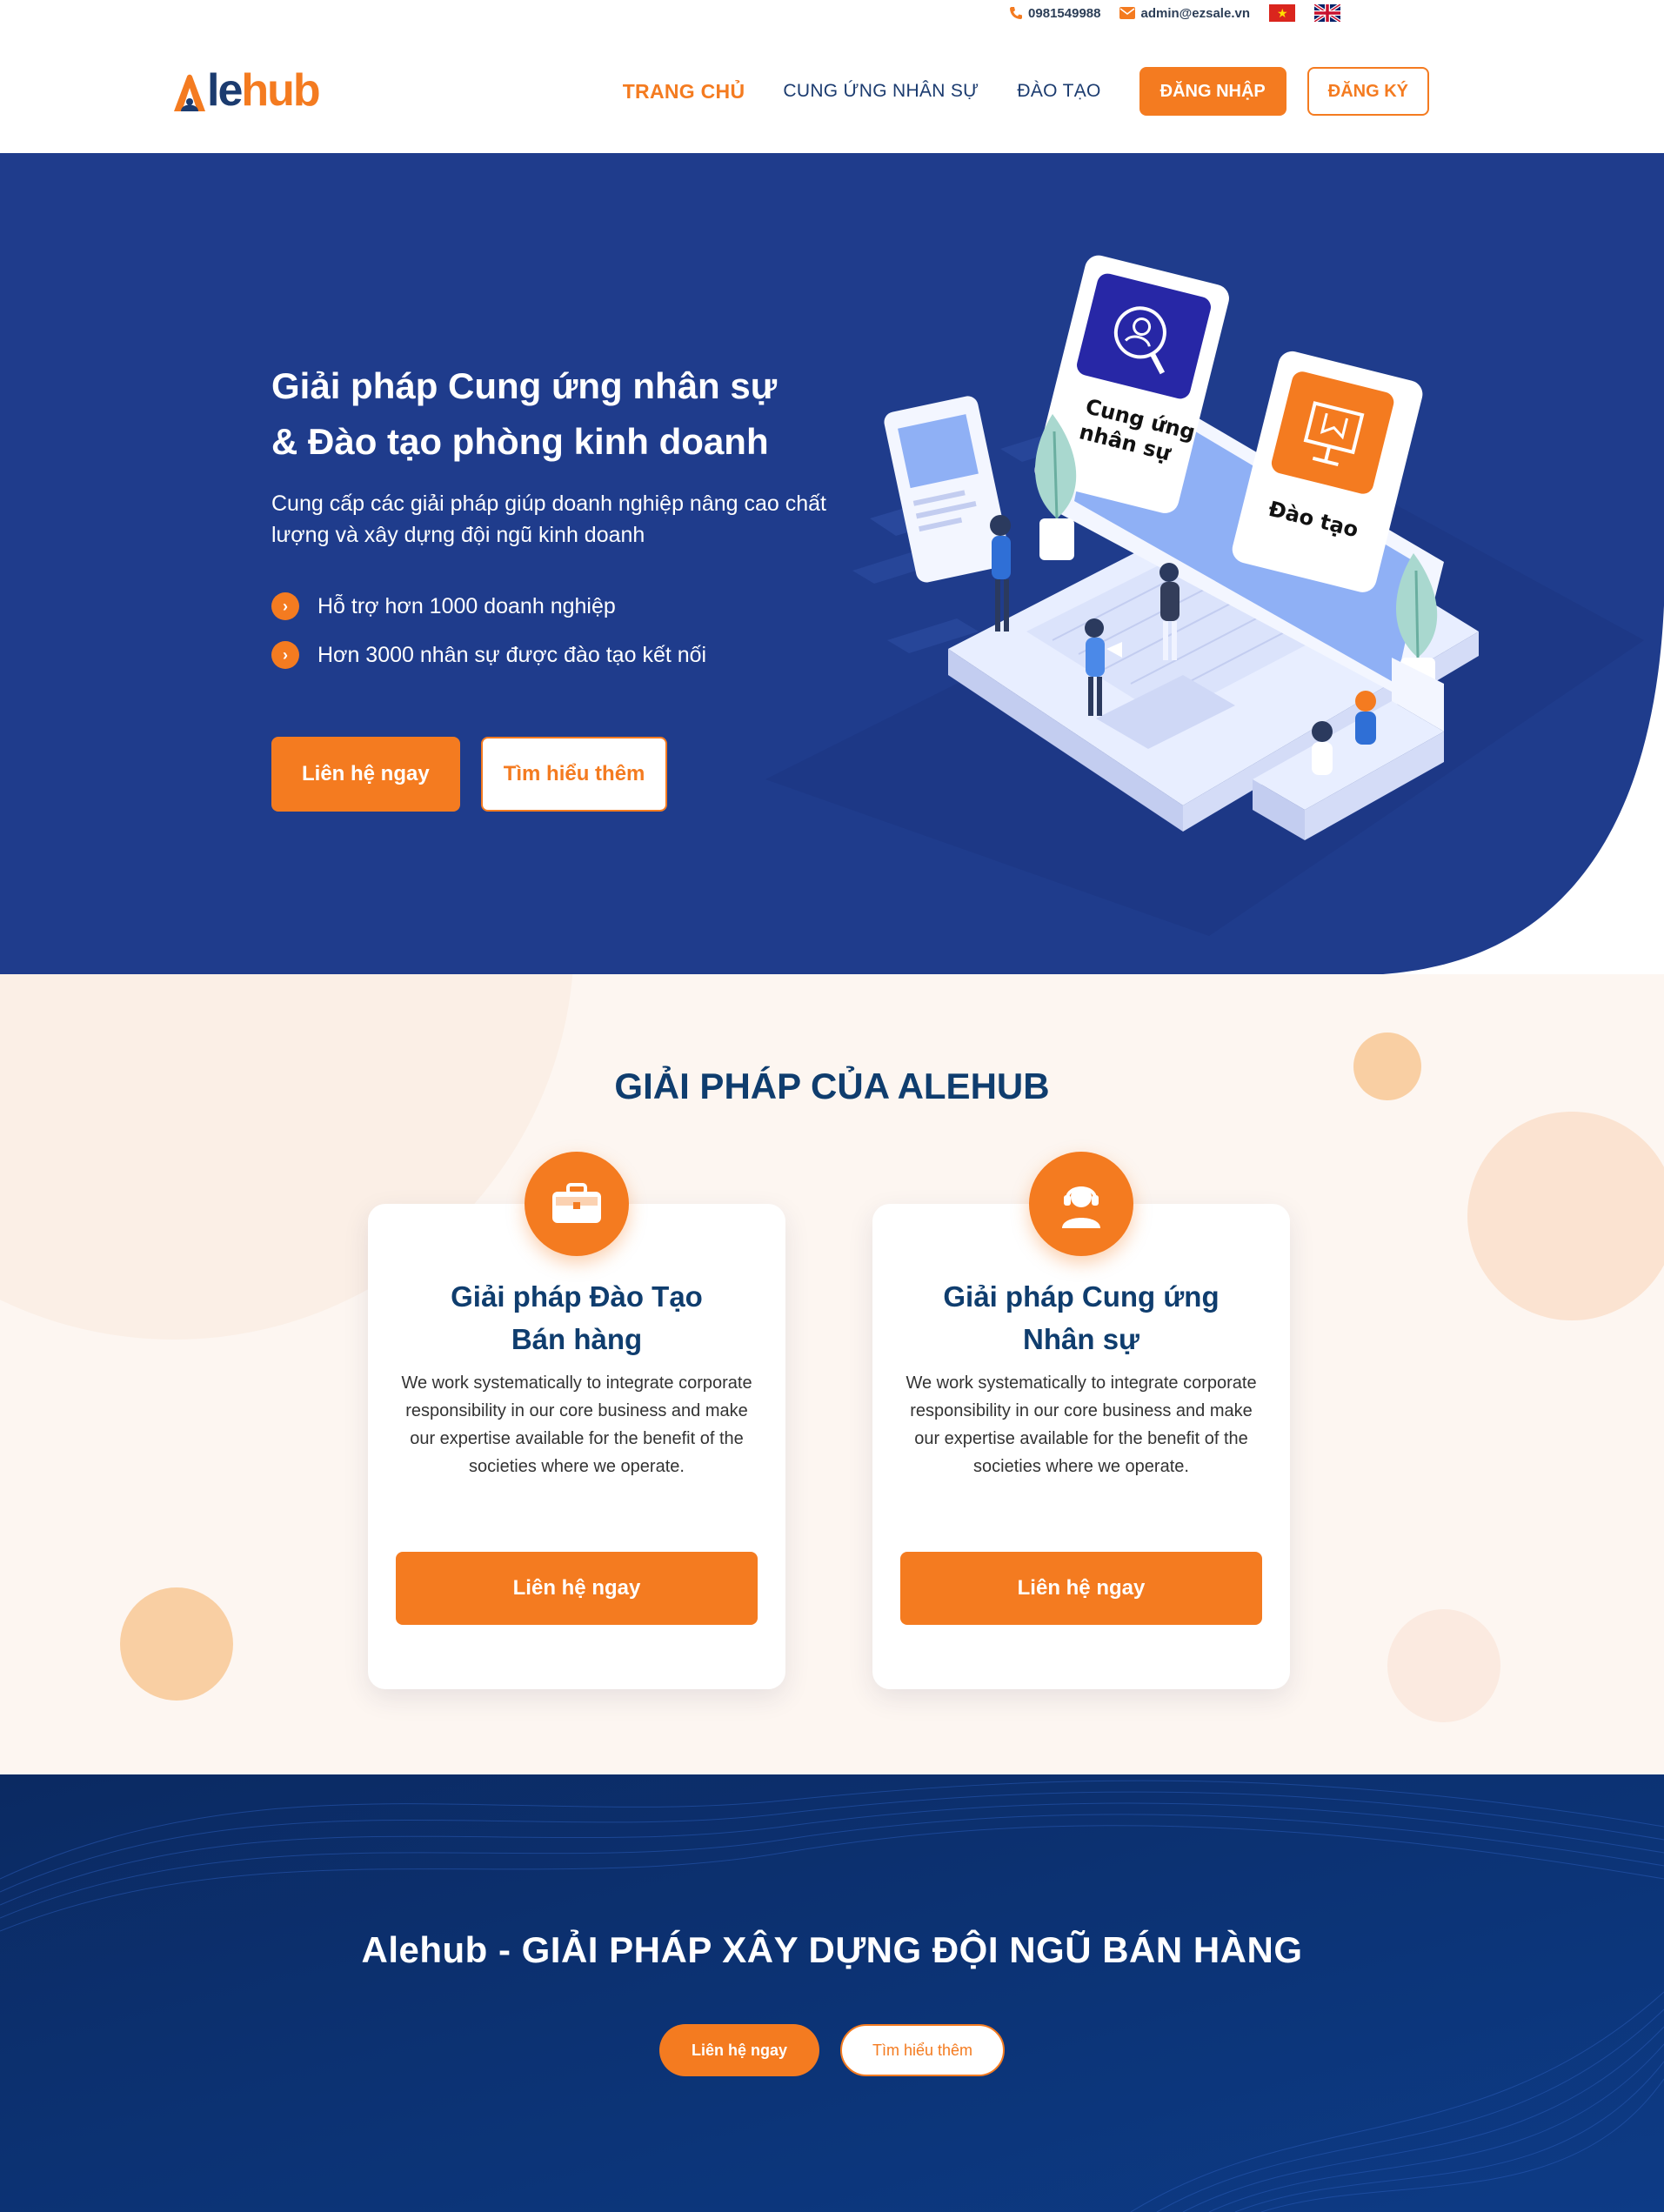  What do you see at coordinates (1064, 13) in the screenshot?
I see `phone-number: 0981549988` at bounding box center [1064, 13].